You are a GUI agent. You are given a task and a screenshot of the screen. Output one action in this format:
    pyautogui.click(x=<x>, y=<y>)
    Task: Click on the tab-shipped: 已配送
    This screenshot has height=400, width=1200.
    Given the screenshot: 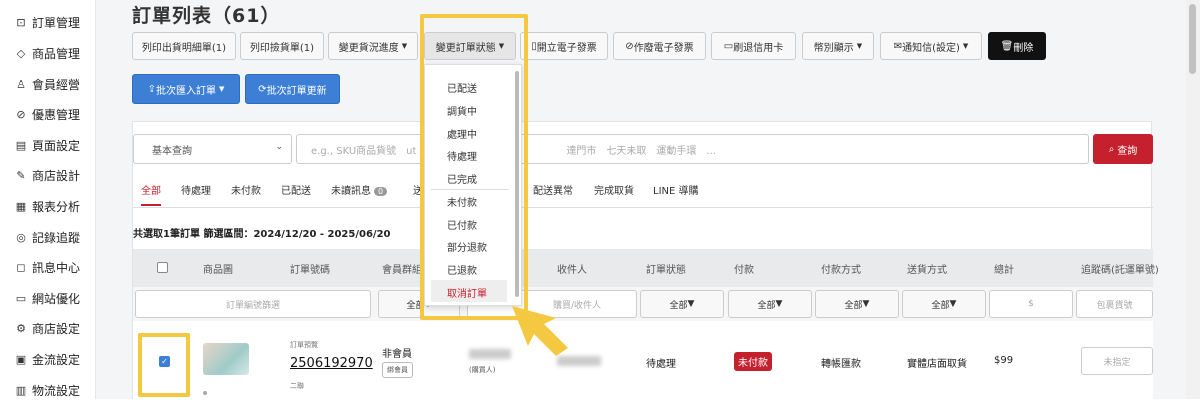 What is the action you would take?
    pyautogui.click(x=296, y=189)
    